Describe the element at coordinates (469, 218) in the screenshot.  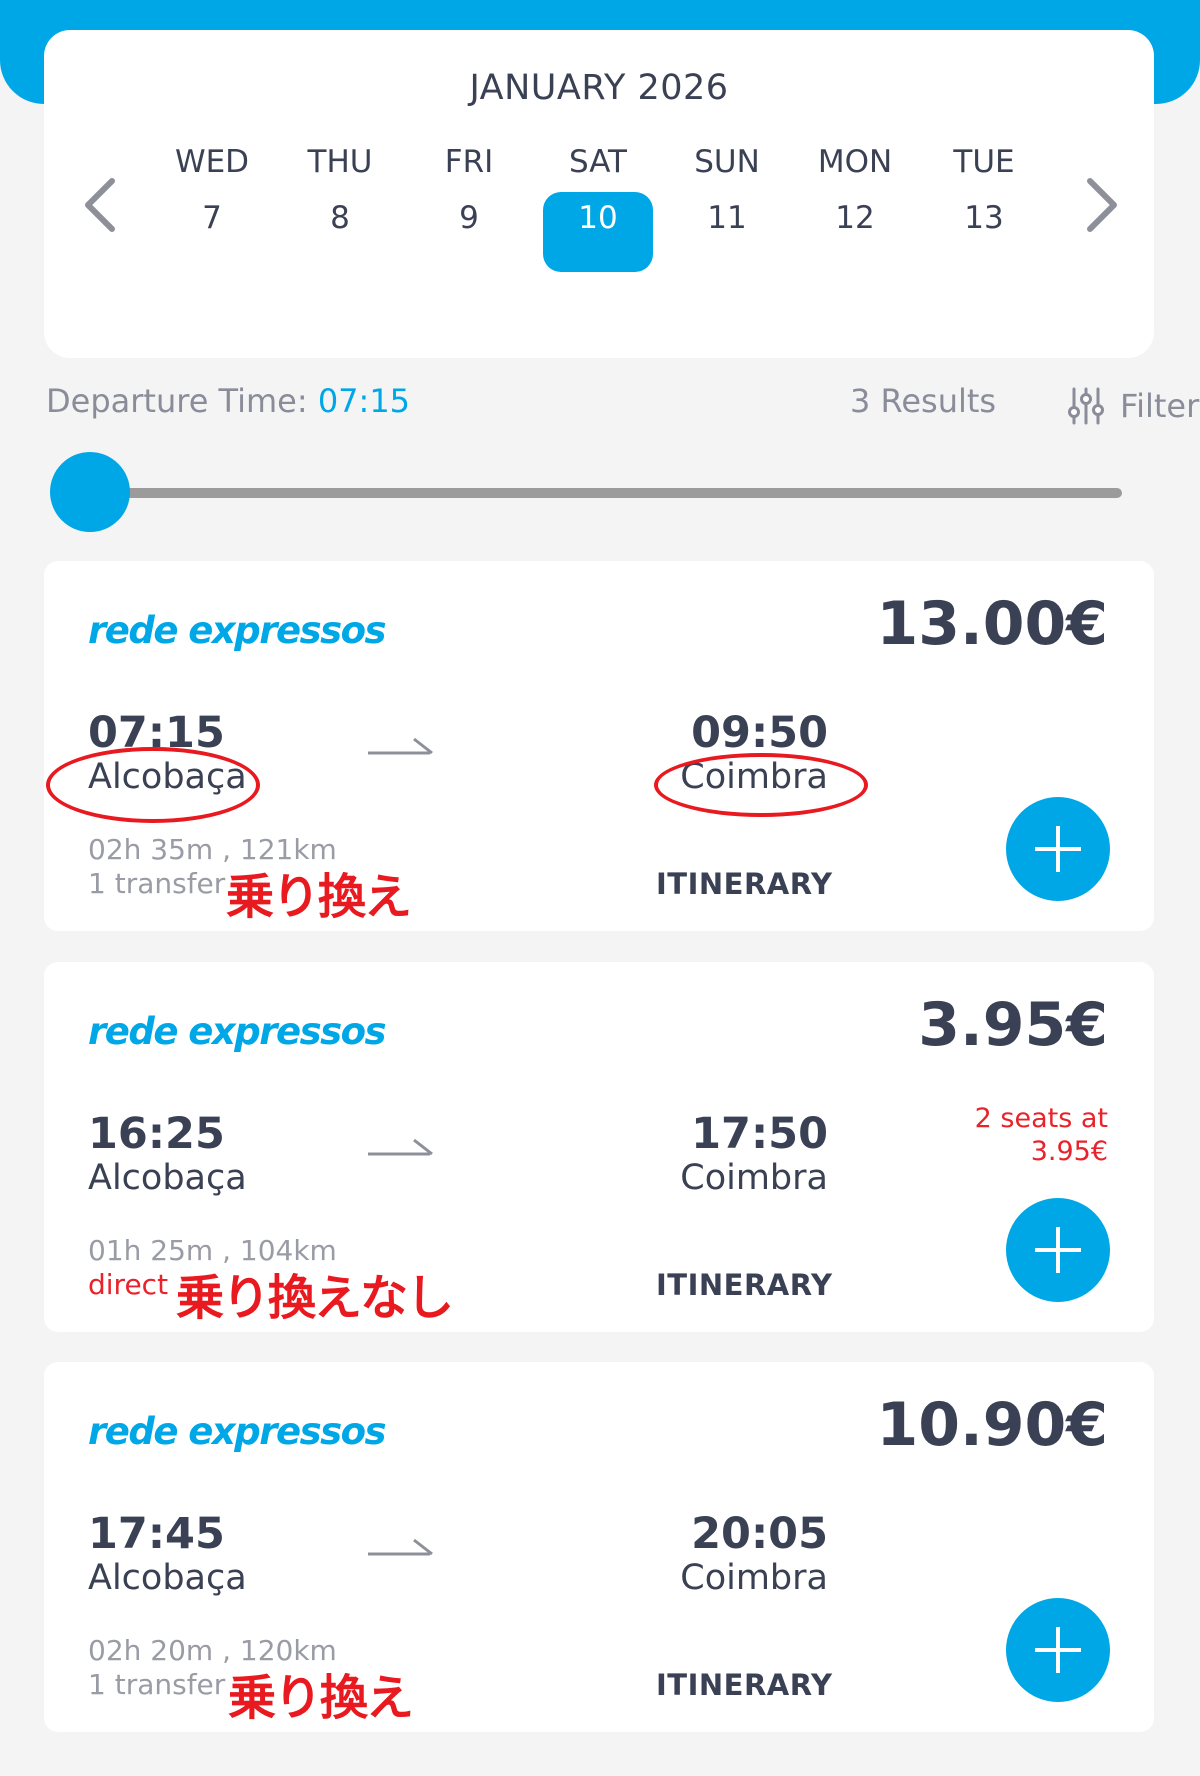
I see `day-number: 9` at that location.